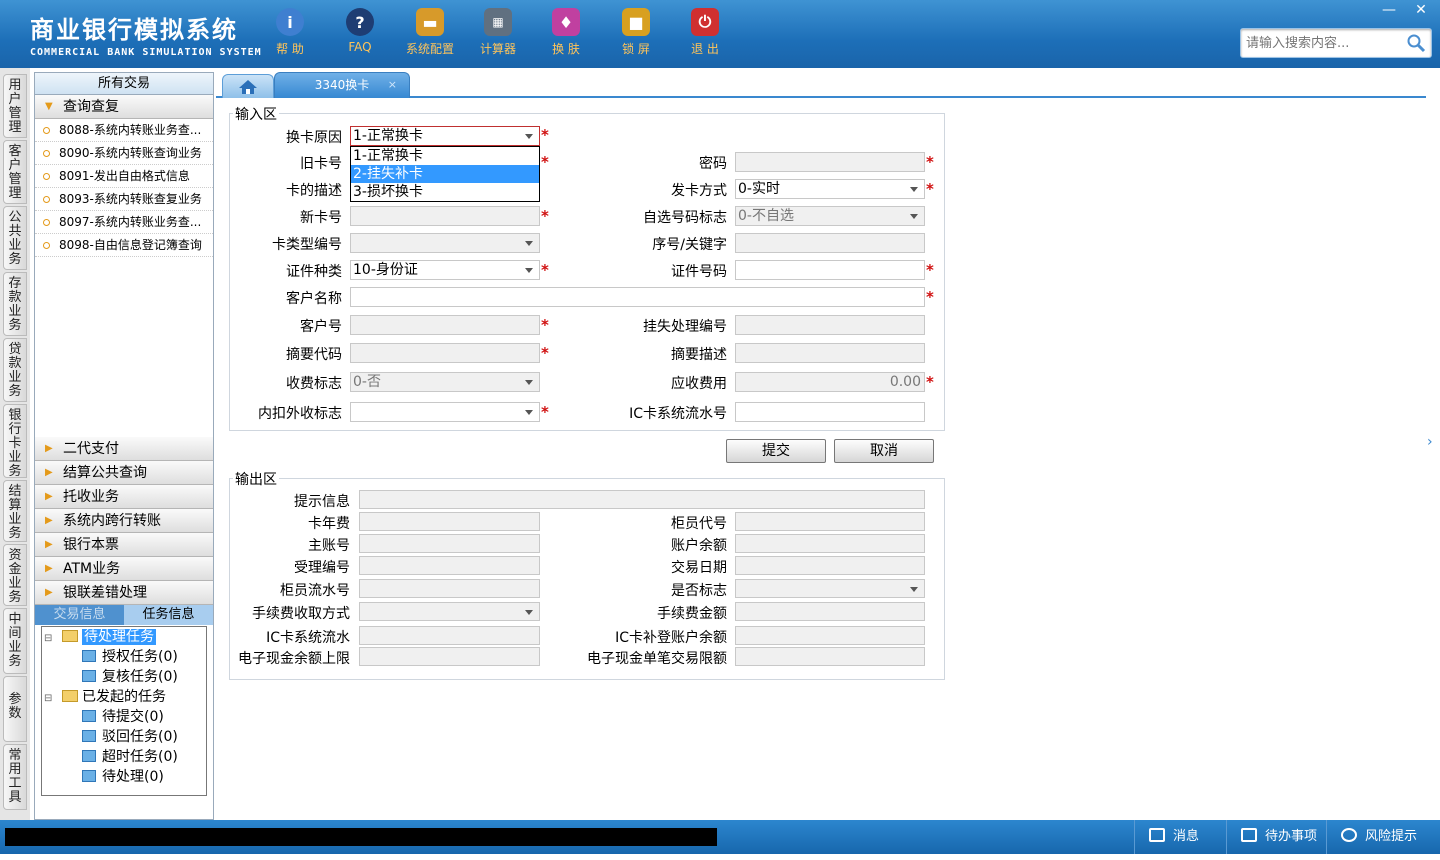 Image resolution: width=1440 pixels, height=860 pixels. Describe the element at coordinates (1389, 10) in the screenshot. I see `minimize-button: —` at that location.